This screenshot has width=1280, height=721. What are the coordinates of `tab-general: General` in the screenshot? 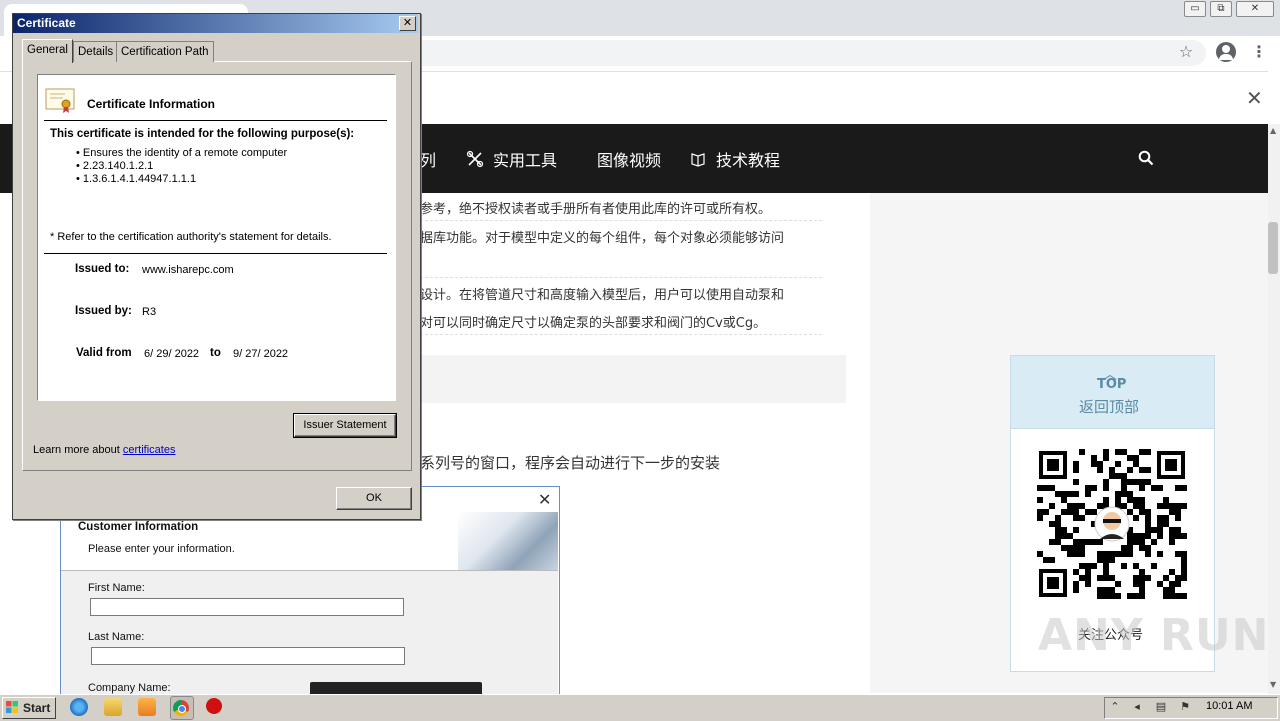 It's located at (47, 51).